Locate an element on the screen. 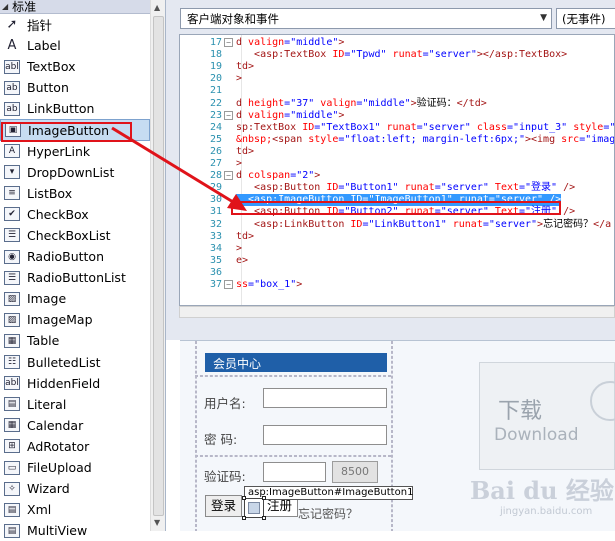  code-token: ="middle" is located at coordinates (311, 115).